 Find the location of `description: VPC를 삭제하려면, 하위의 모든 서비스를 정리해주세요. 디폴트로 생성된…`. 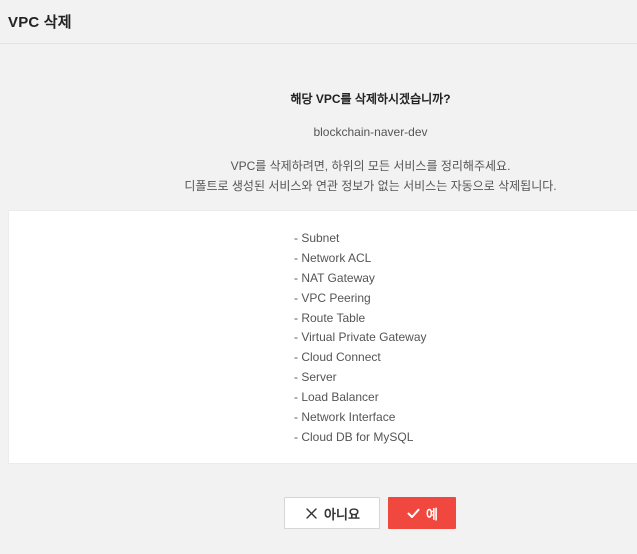

description: VPC를 삭제하려면, 하위의 모든 서비스를 정리해주세요. 디폴트로 생성된… is located at coordinates (318, 176).